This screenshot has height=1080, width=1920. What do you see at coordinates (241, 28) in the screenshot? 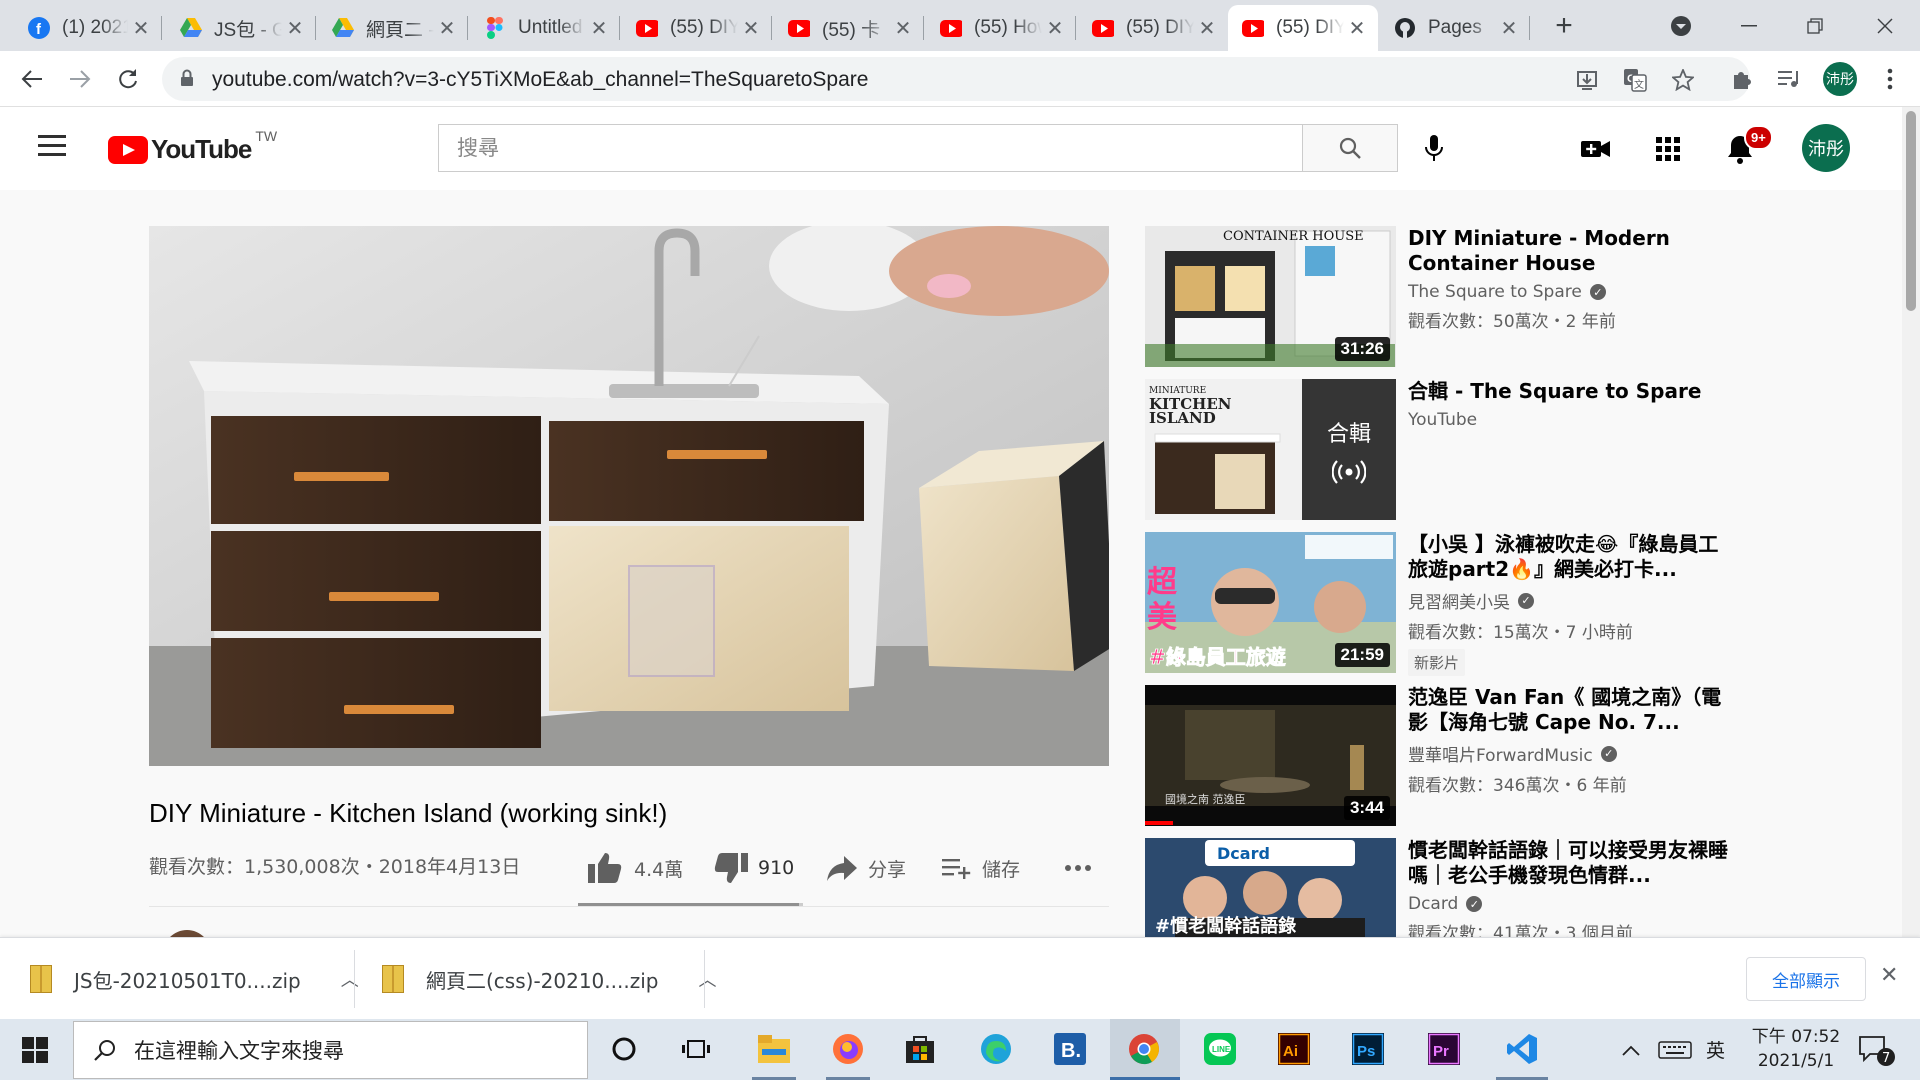
I see `browser-tab: JS包 - Google ✕` at bounding box center [241, 28].